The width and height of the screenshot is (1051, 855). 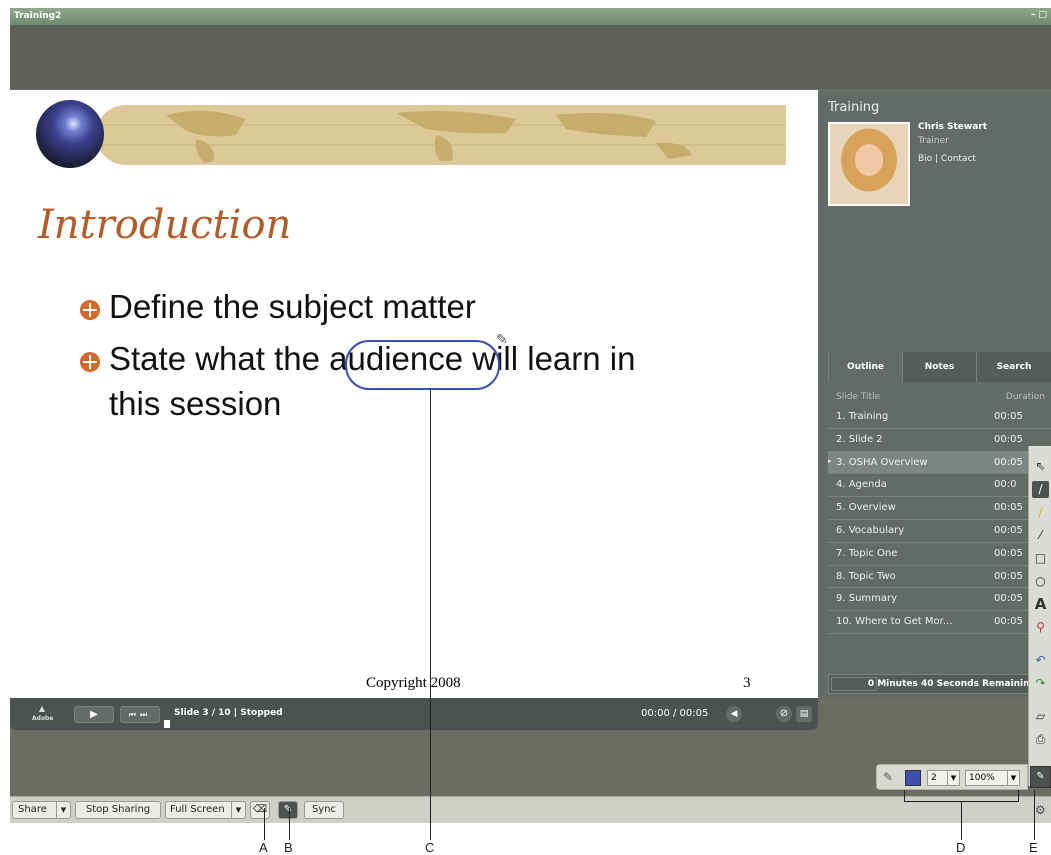 What do you see at coordinates (862, 416) in the screenshot?
I see `row-title: 1. Training` at bounding box center [862, 416].